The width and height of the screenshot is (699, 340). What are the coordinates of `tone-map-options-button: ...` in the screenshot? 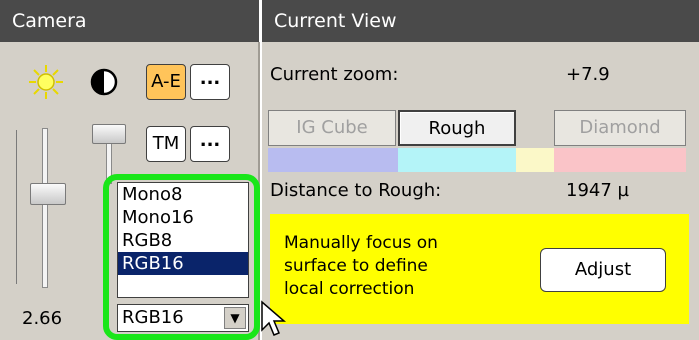 It's located at (210, 144).